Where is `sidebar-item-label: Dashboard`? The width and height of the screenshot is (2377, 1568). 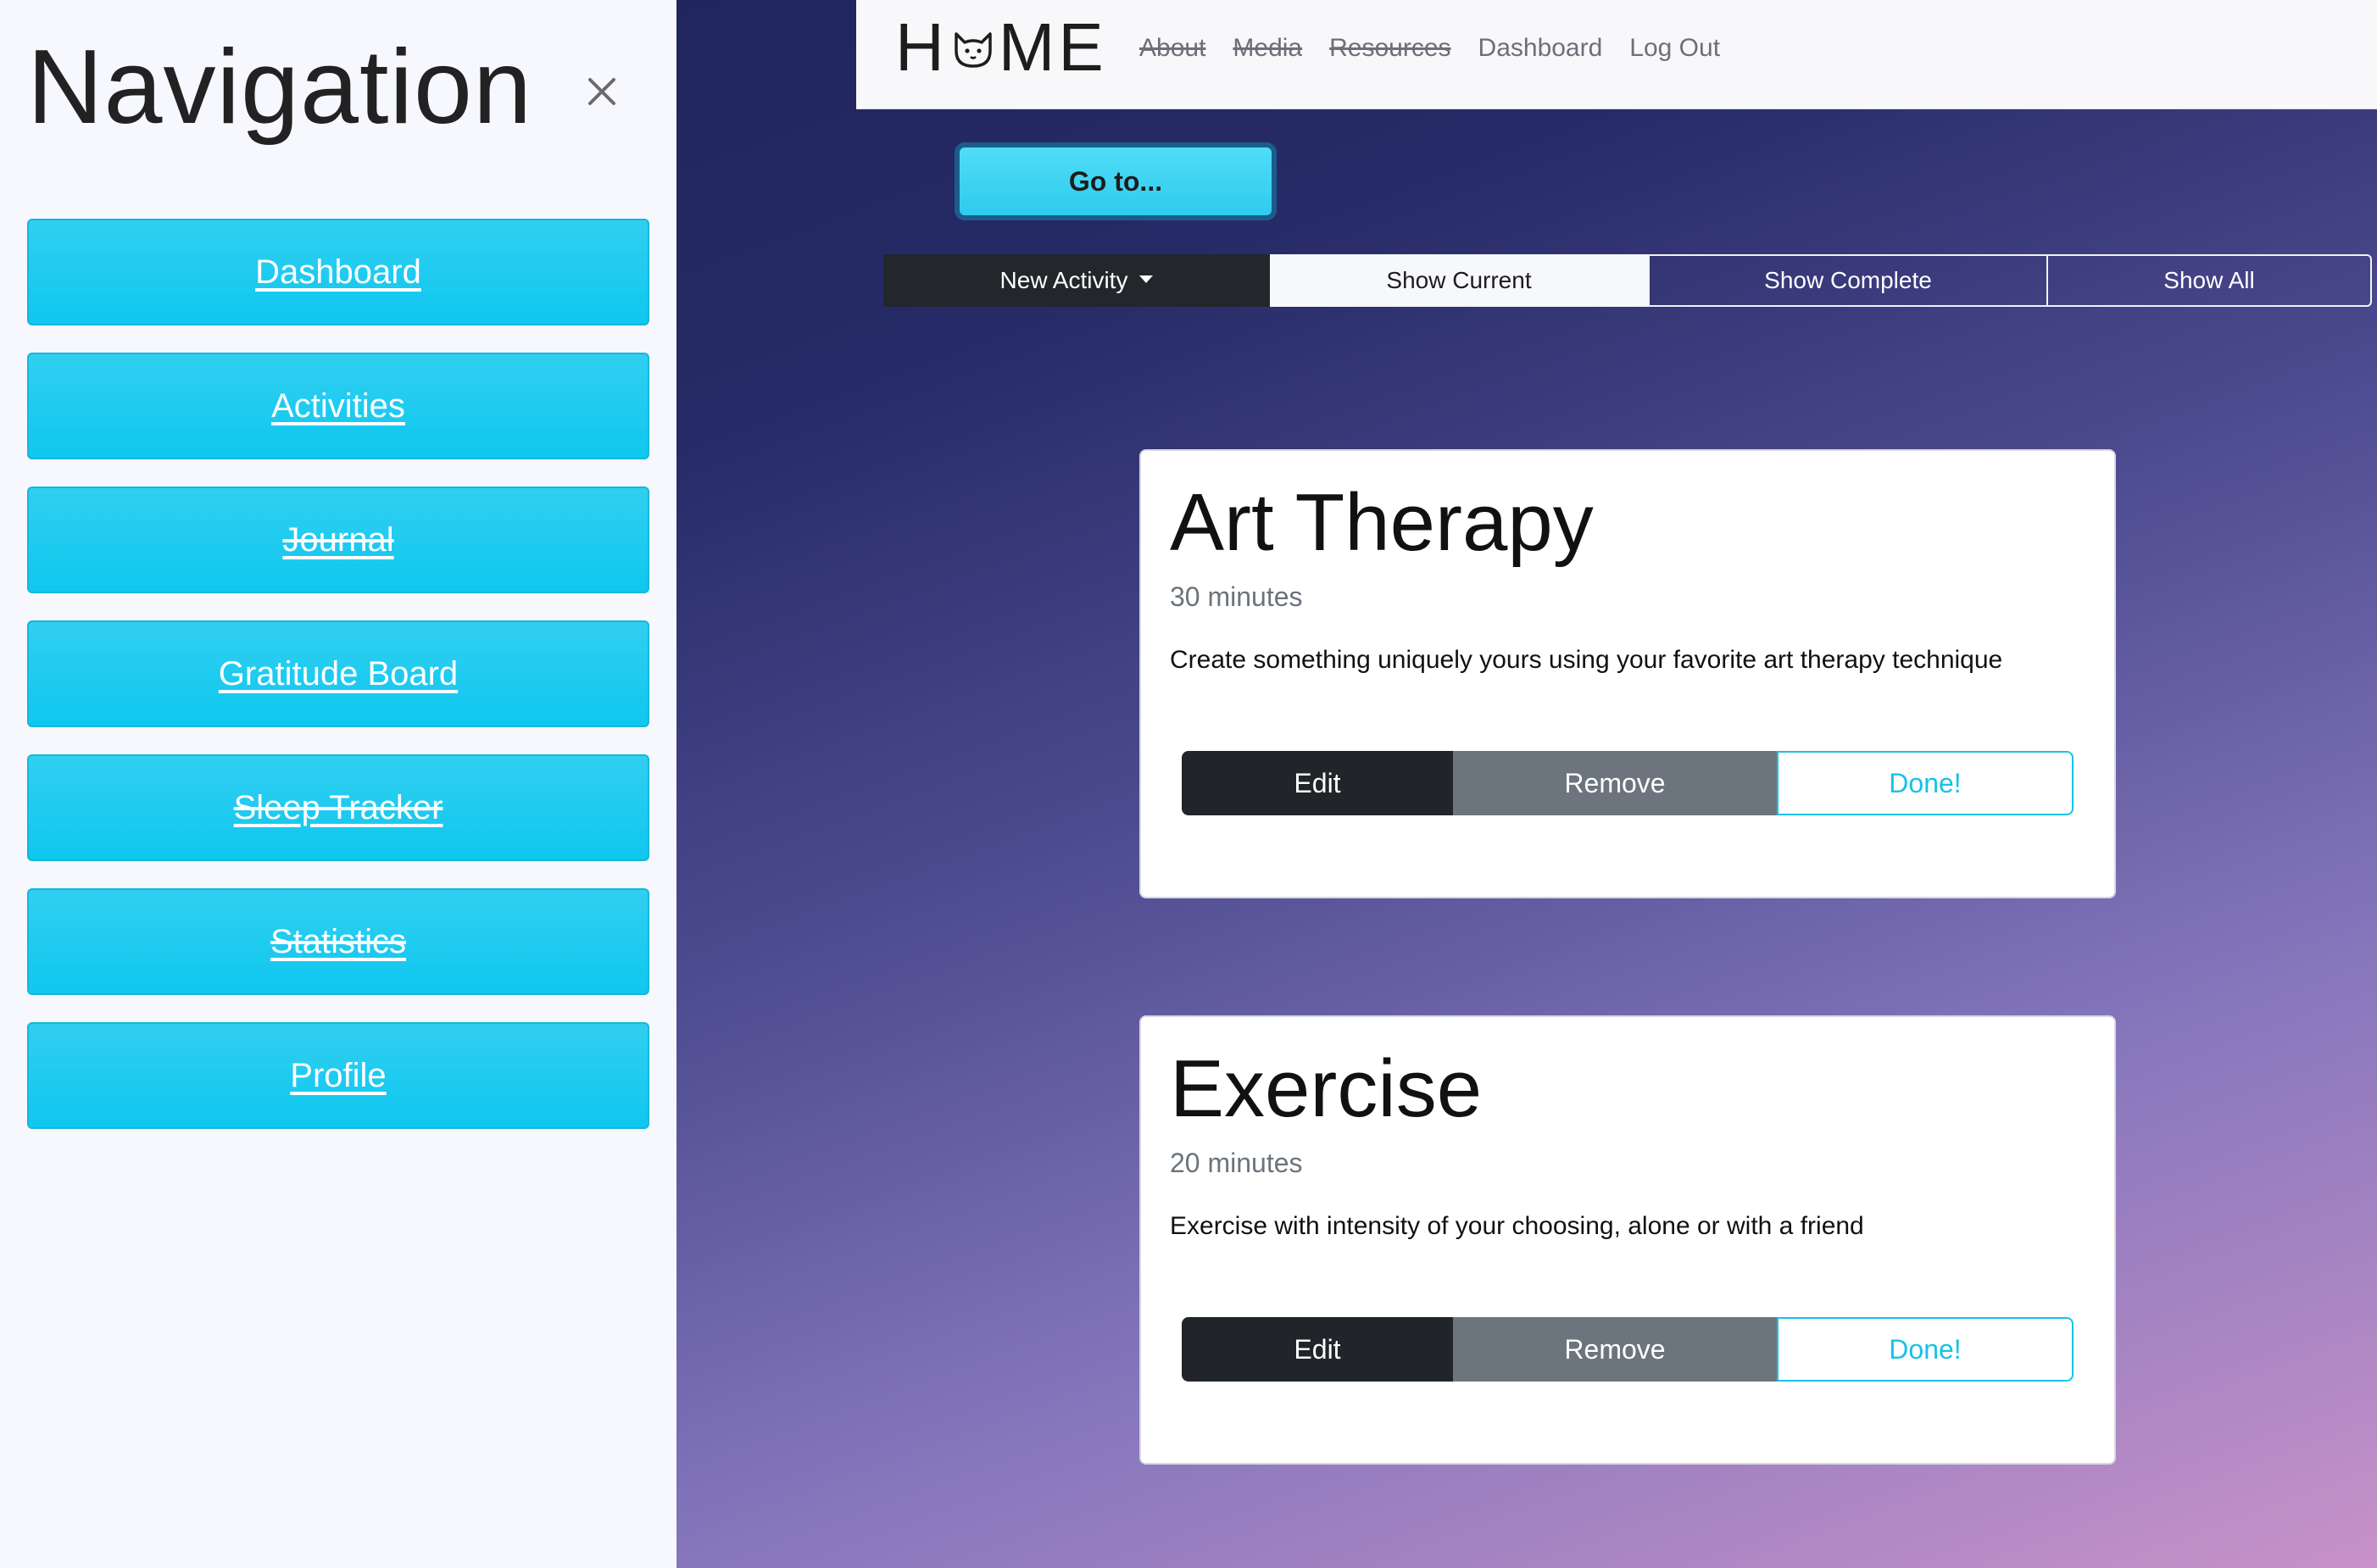 sidebar-item-label: Dashboard is located at coordinates (338, 272).